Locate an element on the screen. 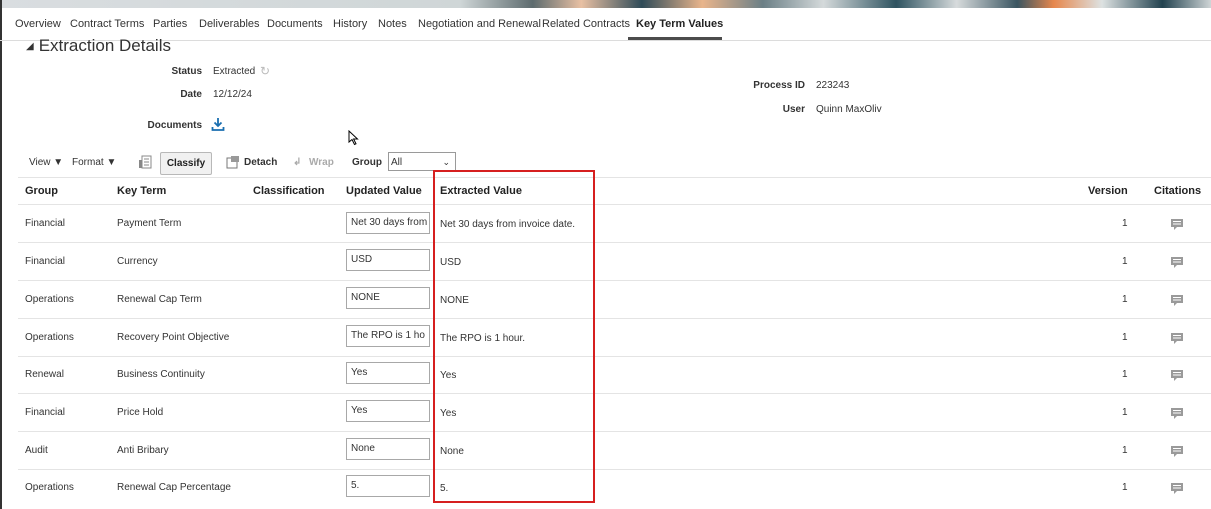 This screenshot has width=1211, height=509. status-value: Extracted is located at coordinates (234, 71).